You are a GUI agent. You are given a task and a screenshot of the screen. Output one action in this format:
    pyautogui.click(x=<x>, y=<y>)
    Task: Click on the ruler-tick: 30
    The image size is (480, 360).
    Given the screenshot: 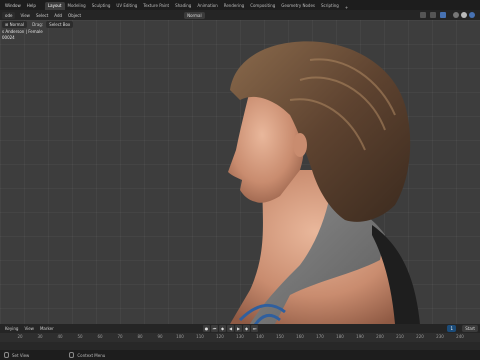 What is the action you would take?
    pyautogui.click(x=40, y=336)
    